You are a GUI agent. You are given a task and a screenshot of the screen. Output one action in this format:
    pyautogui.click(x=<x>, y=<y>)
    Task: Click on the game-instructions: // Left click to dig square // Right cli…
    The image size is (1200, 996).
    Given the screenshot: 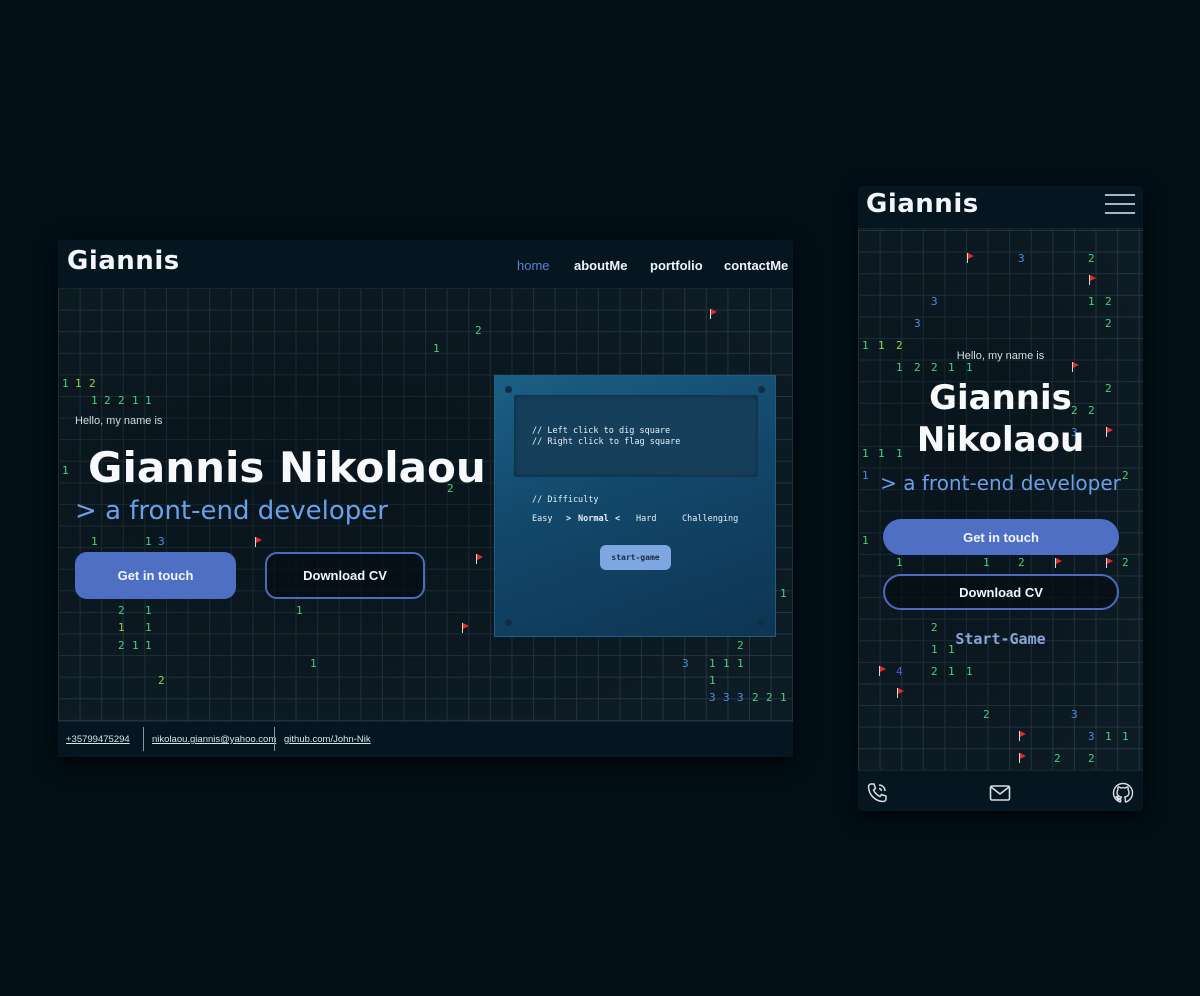 What is the action you would take?
    pyautogui.click(x=636, y=436)
    